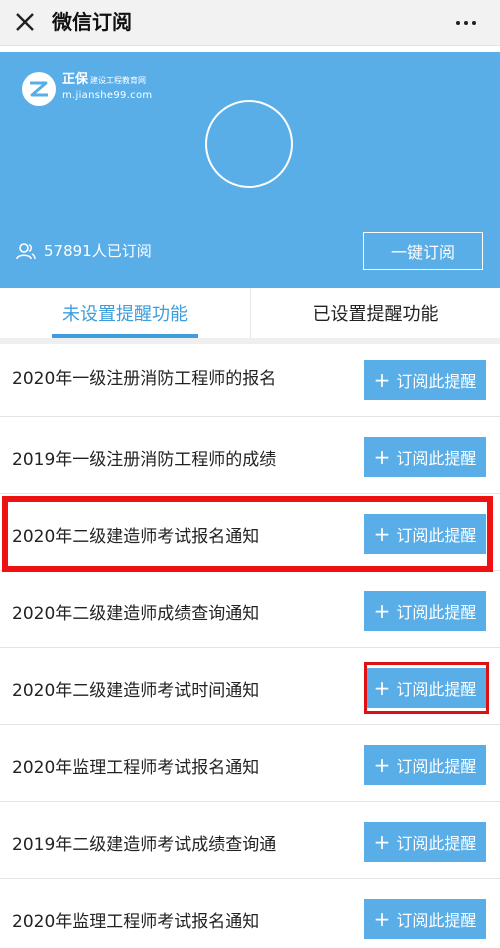 This screenshot has width=500, height=948. I want to click on logo-mark-icon, so click(39, 89).